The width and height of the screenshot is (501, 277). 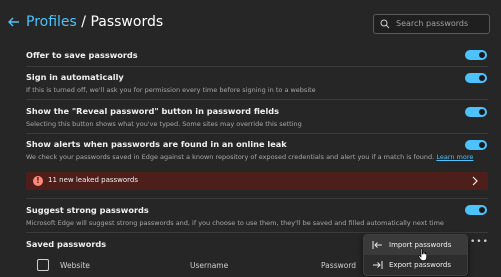 What do you see at coordinates (87, 210) in the screenshot?
I see `setting-suggest-label: Suggest strong passwords` at bounding box center [87, 210].